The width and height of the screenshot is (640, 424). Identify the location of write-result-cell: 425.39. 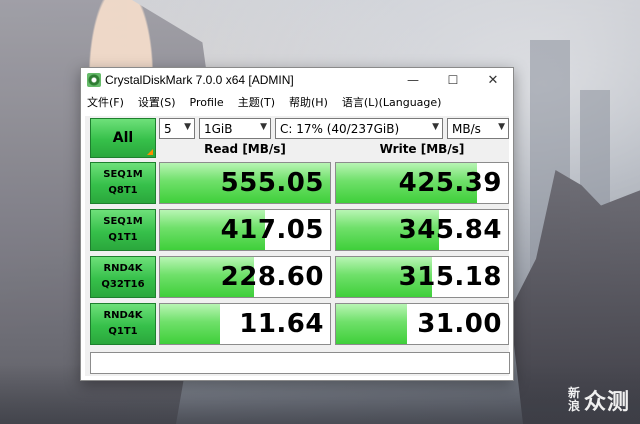
(422, 183).